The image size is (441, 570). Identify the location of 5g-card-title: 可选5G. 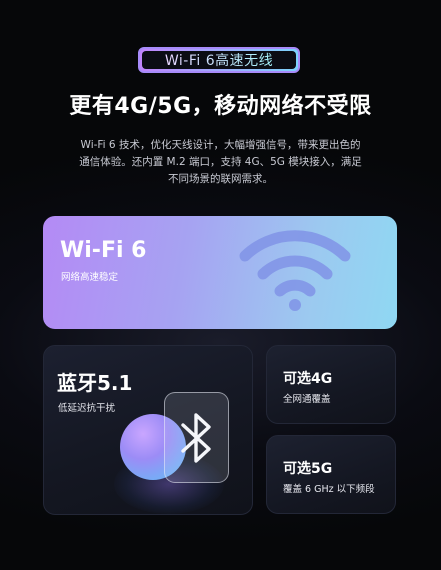
(308, 469).